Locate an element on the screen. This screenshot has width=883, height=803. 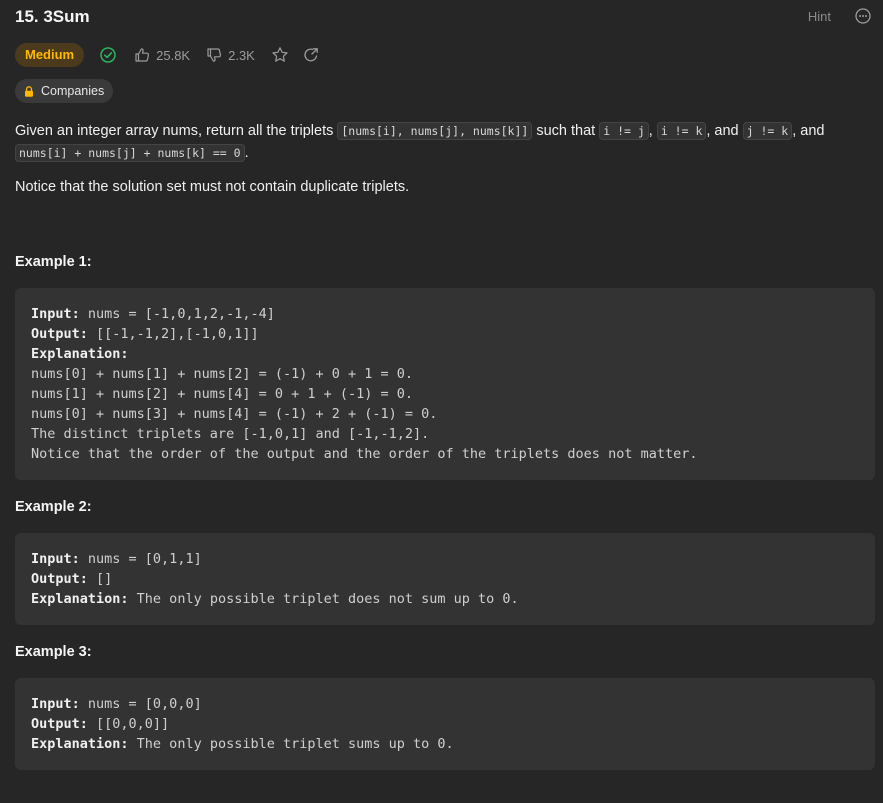
difficulty-badge: Medium is located at coordinates (50, 55).